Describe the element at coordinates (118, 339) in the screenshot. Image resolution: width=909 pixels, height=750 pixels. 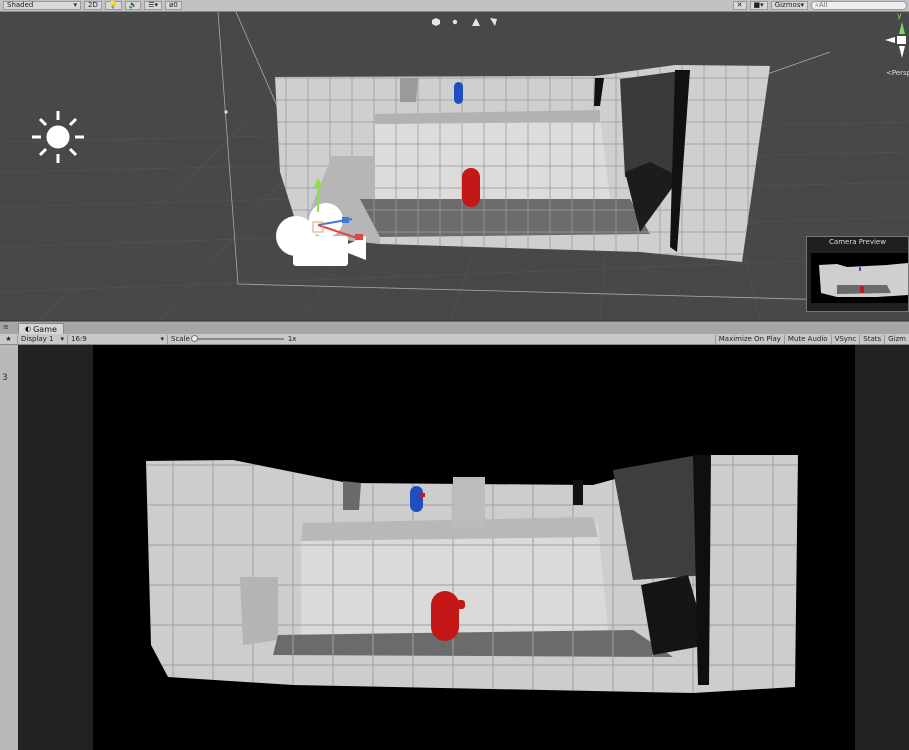
I see `aspect-dropdown: 16:9 ▾` at that location.